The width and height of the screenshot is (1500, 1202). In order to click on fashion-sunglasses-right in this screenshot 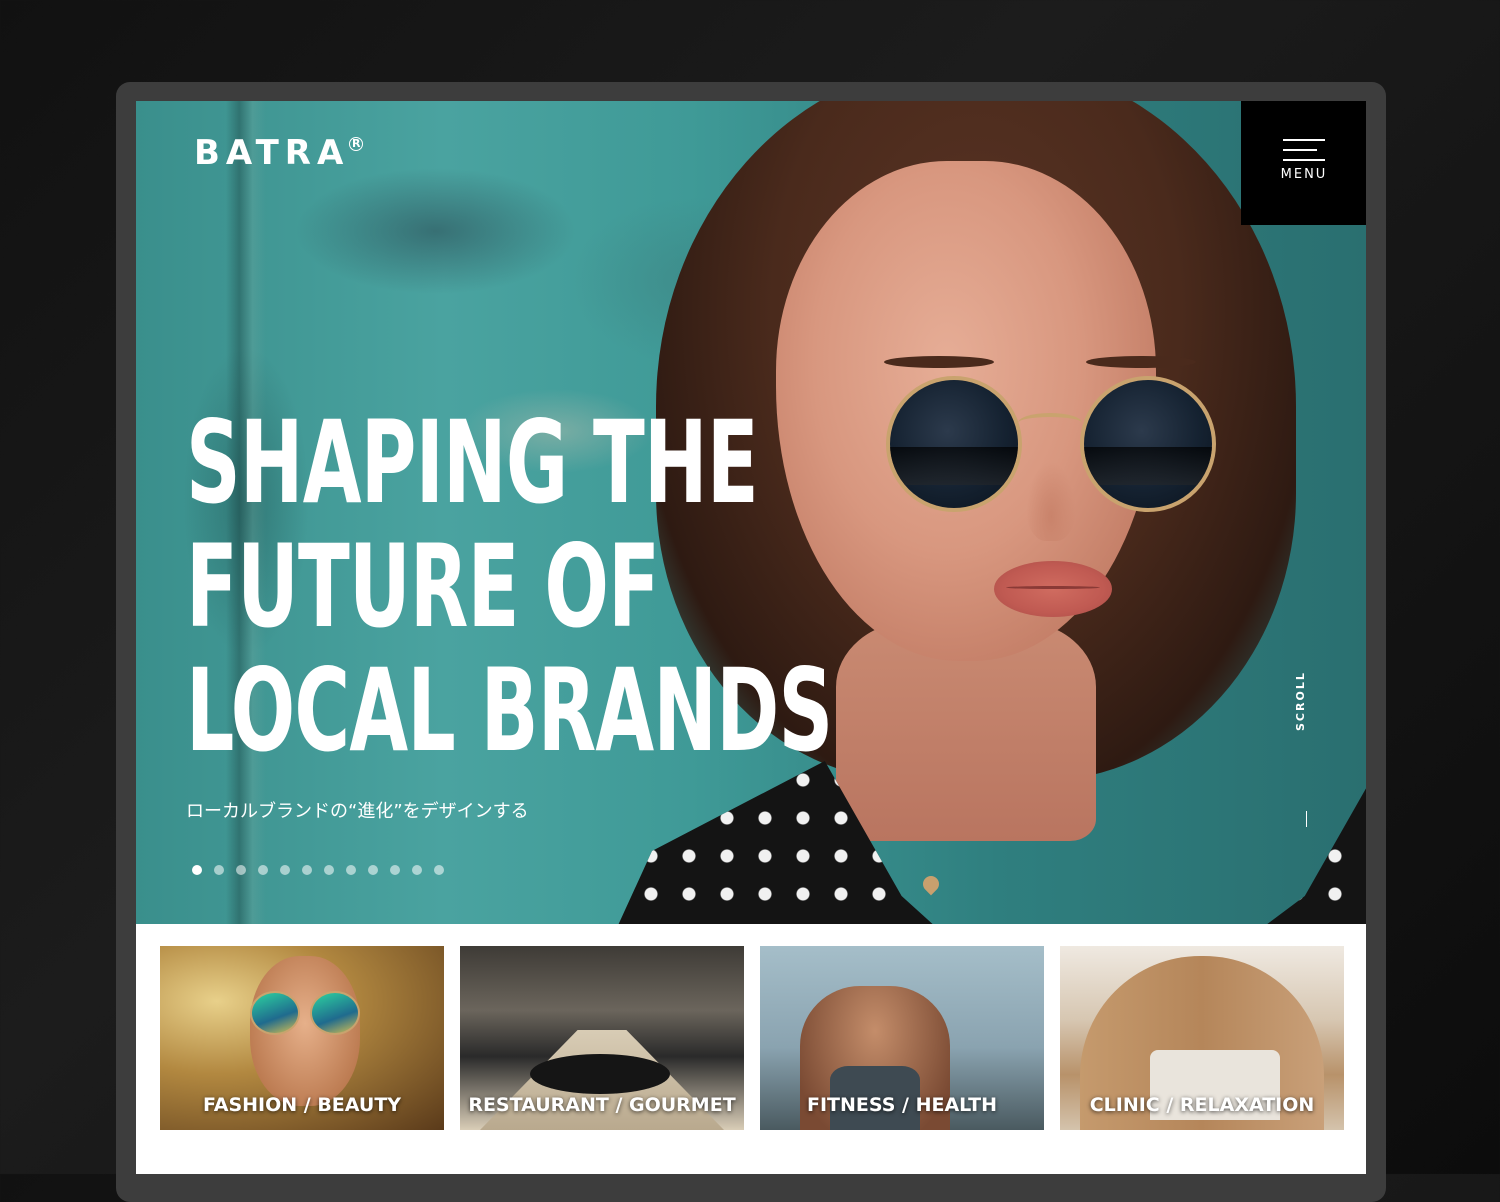, I will do `click(335, 1013)`.